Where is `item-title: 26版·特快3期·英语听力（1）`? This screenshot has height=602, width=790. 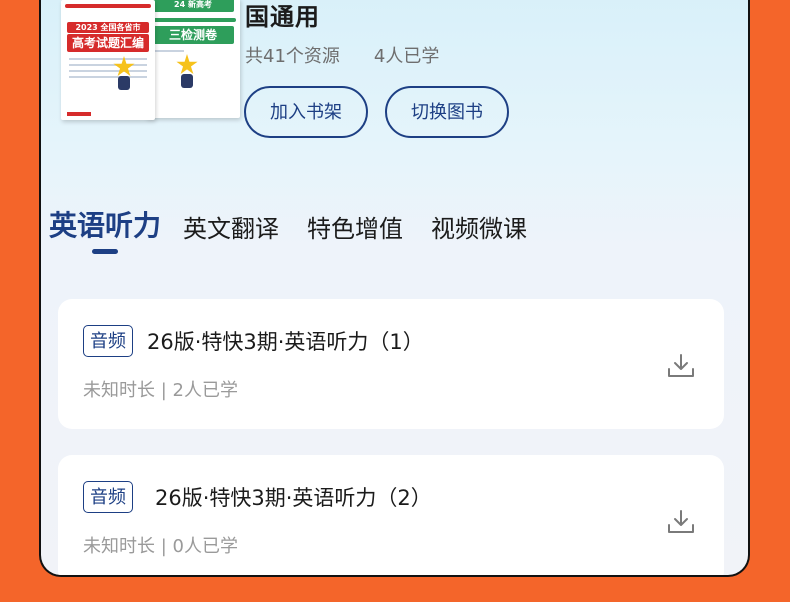 item-title: 26版·特快3期·英语听力（1） is located at coordinates (285, 342).